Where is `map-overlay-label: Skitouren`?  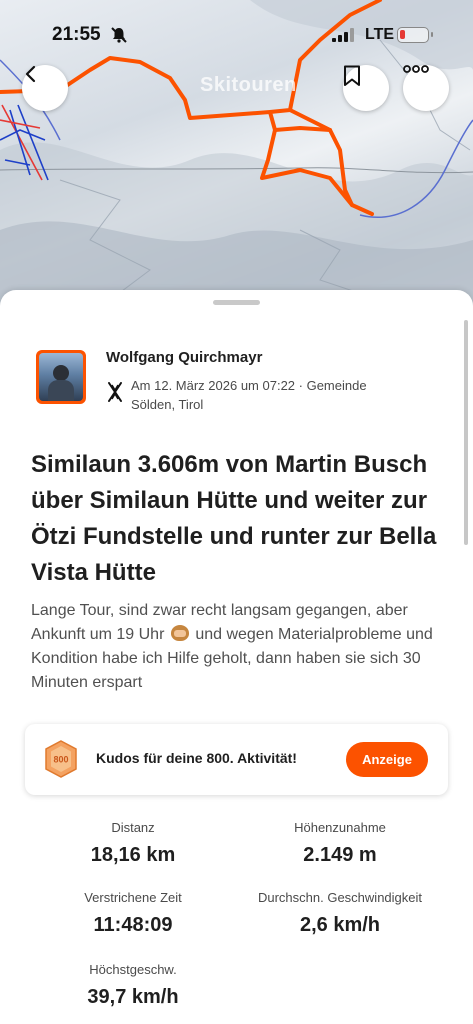 map-overlay-label: Skitouren is located at coordinates (248, 85).